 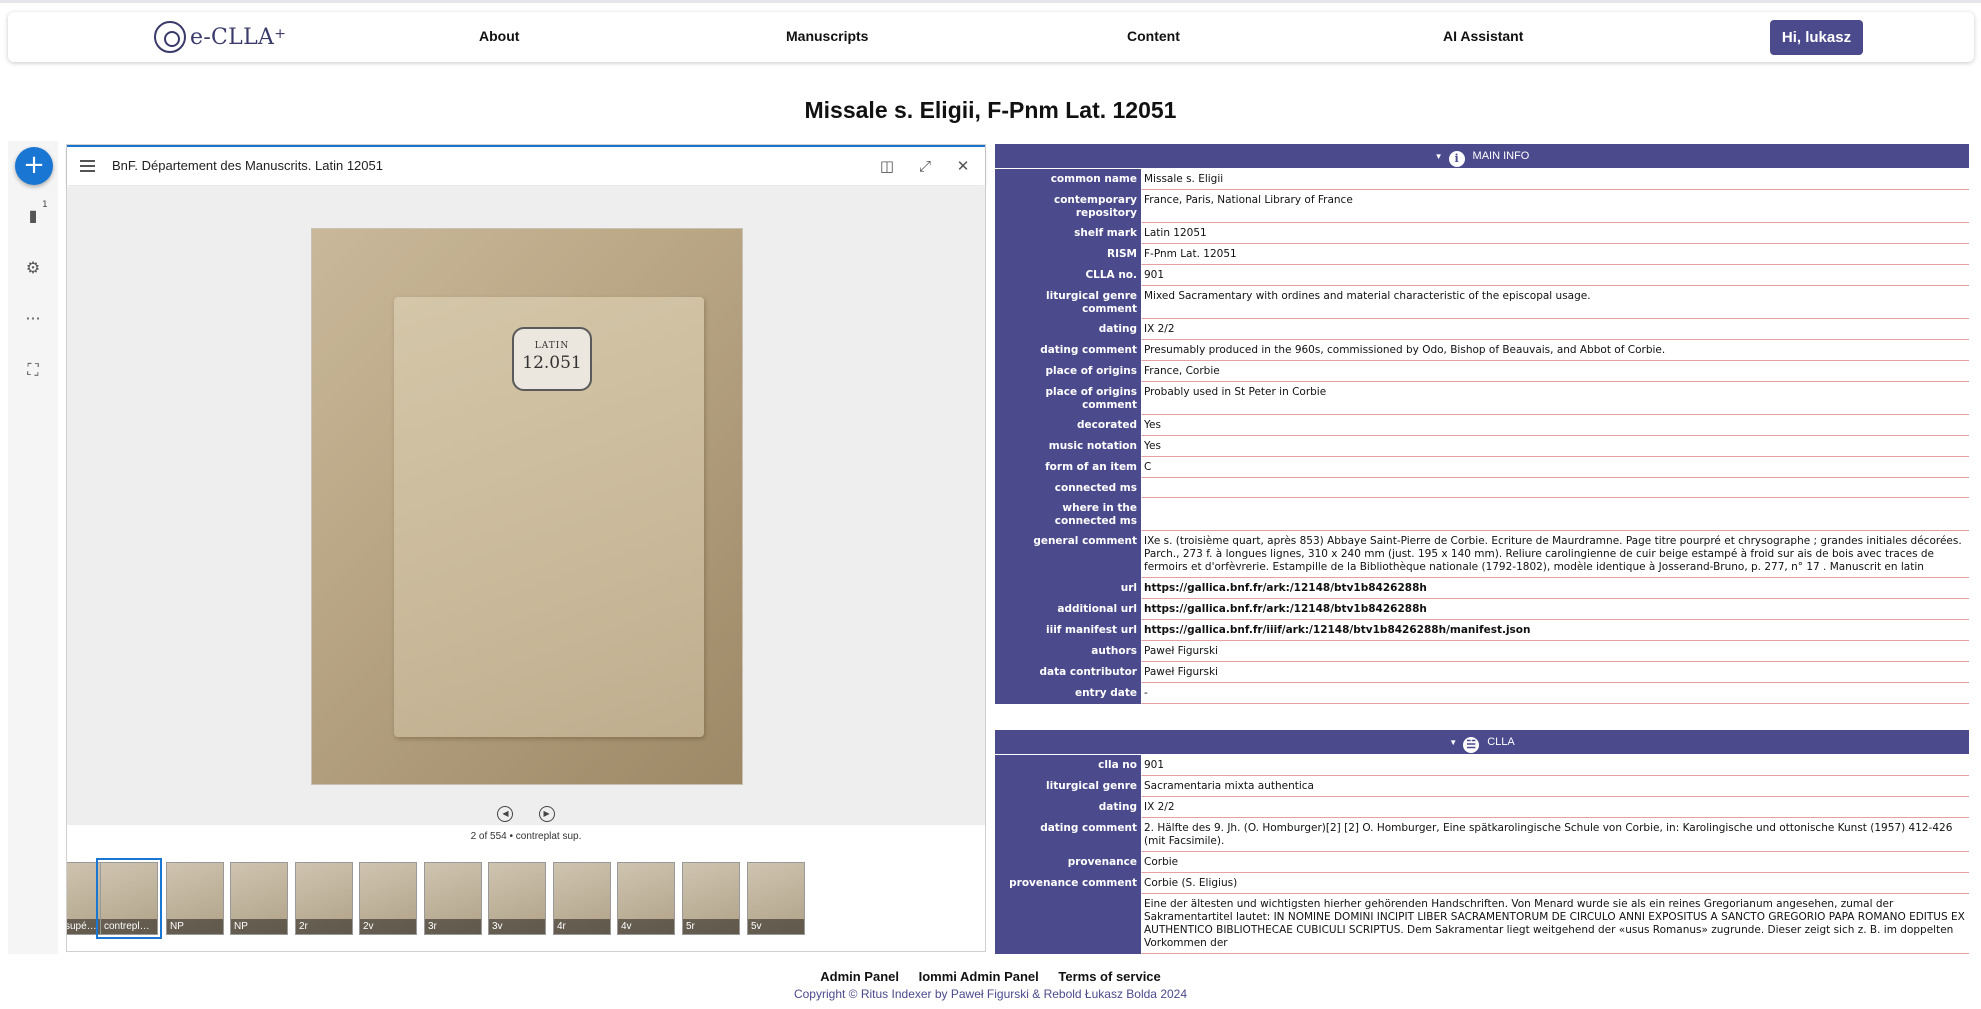 I want to click on settings-gear-icon: ⚙, so click(x=33, y=268).